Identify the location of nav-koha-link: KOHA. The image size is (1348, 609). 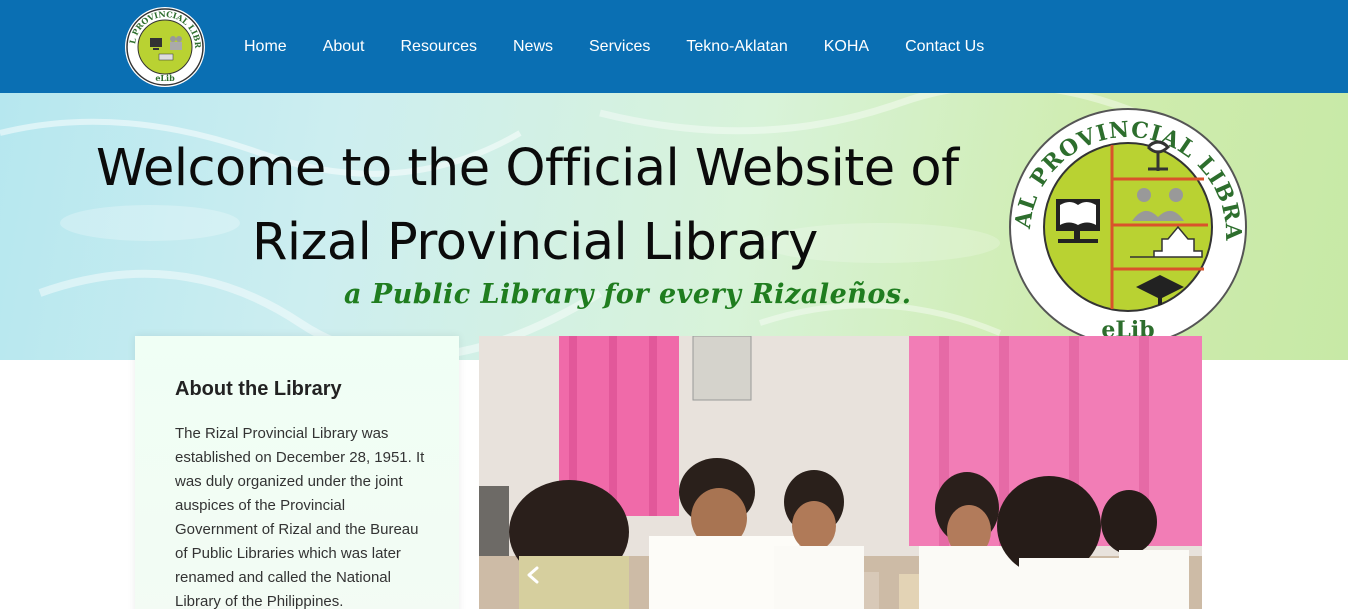
(846, 47).